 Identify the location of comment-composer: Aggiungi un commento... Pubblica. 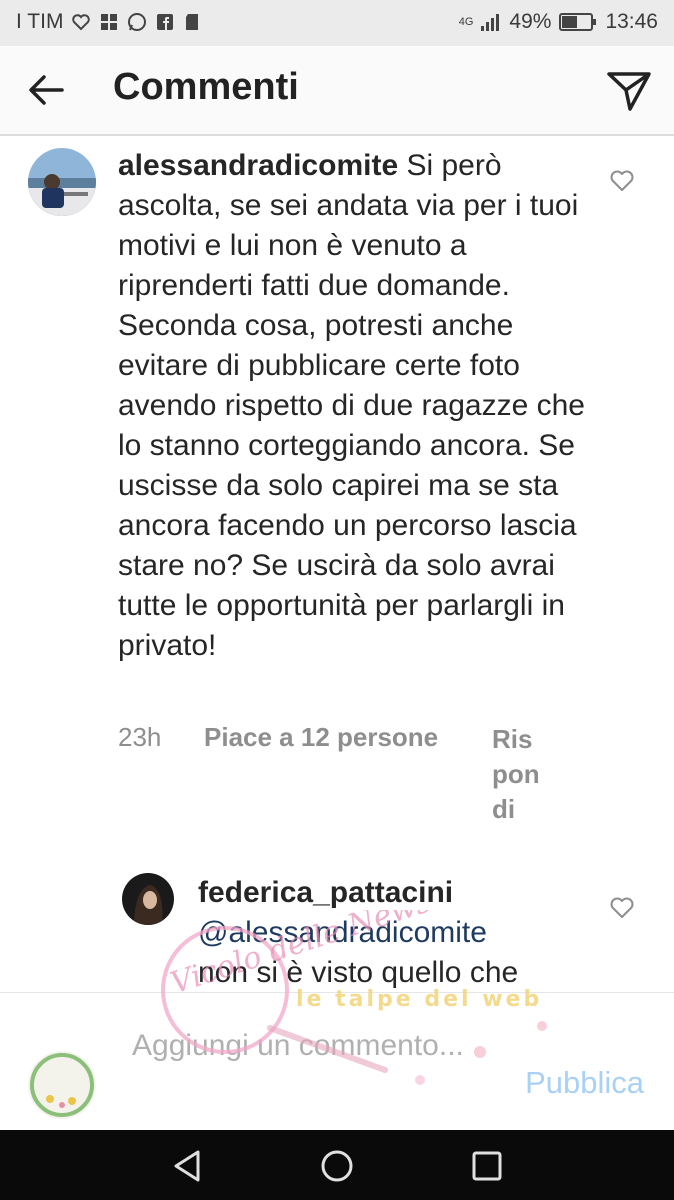
(337, 1061).